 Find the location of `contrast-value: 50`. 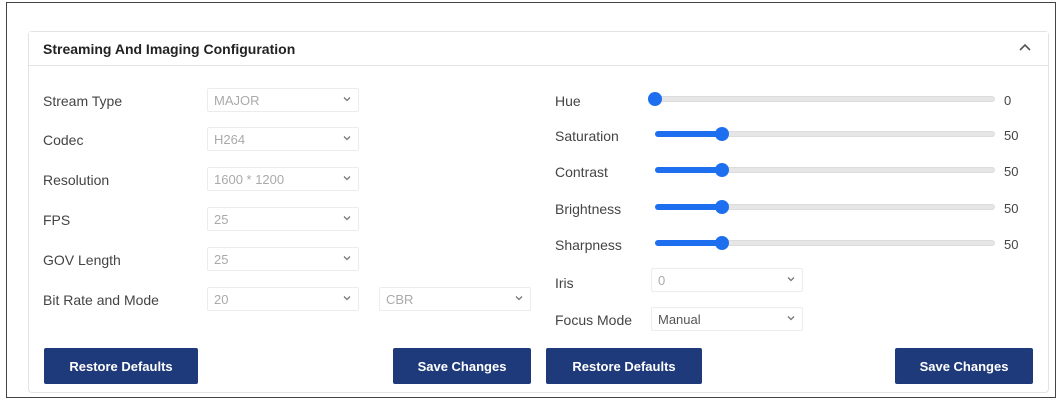

contrast-value: 50 is located at coordinates (1011, 171).